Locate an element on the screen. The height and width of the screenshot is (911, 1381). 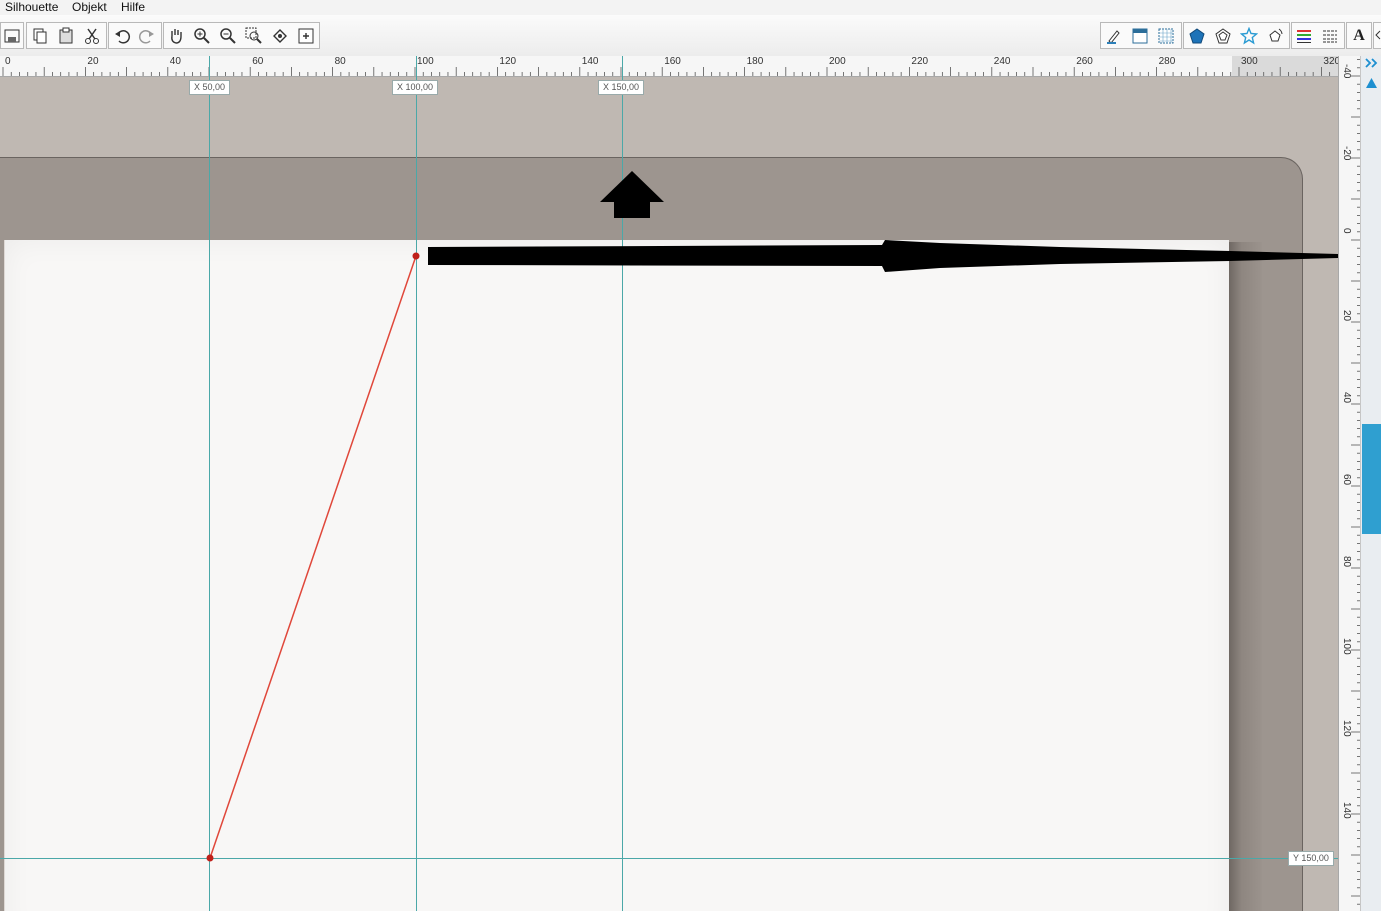
save-button is located at coordinates (12, 35).